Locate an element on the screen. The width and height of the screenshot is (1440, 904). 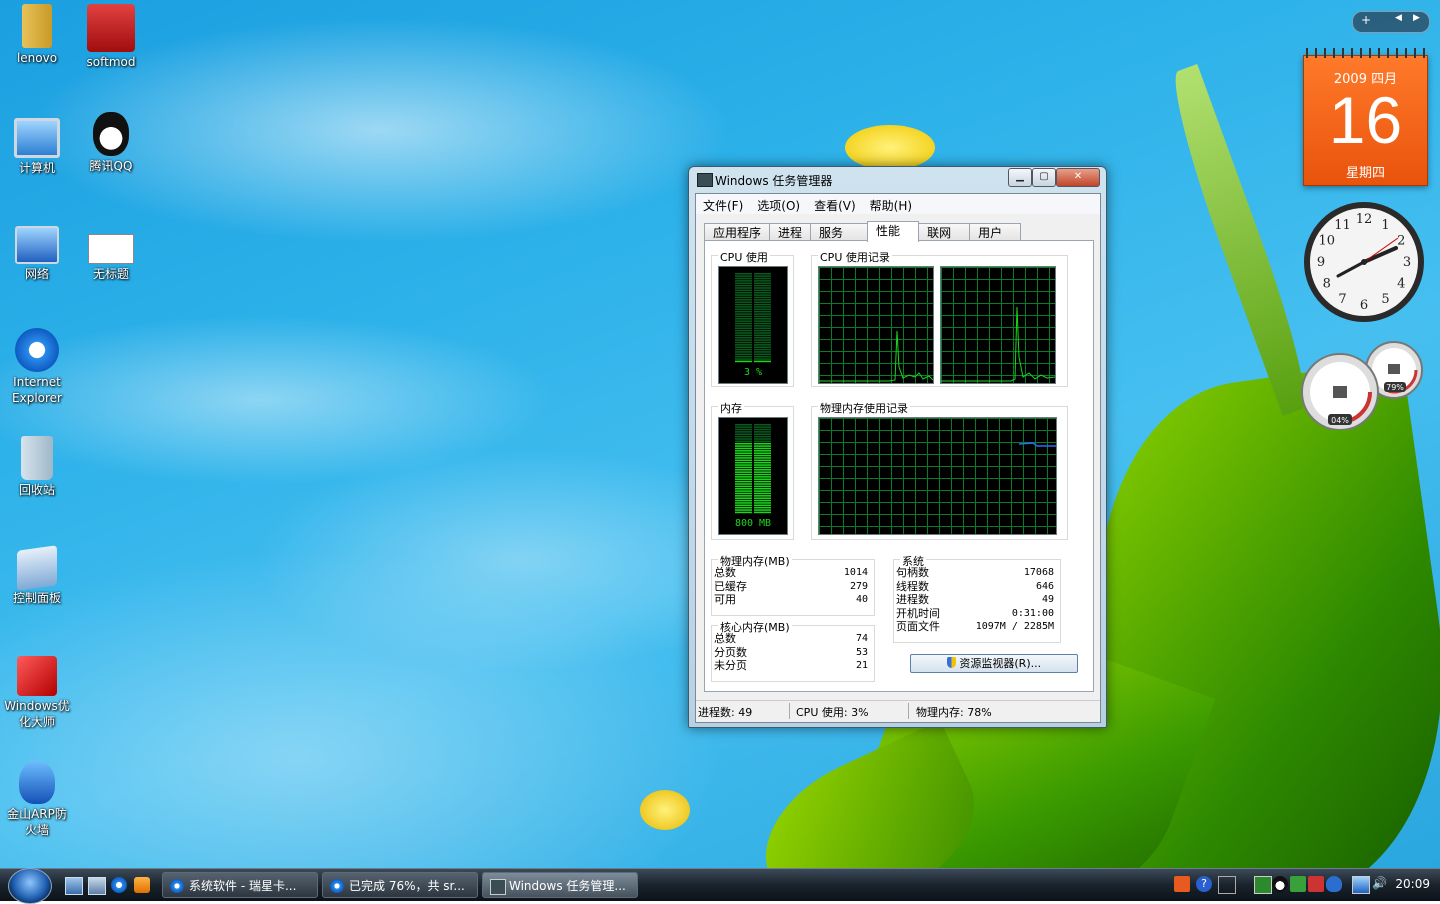
tab-processes: 进程 is located at coordinates (790, 232).